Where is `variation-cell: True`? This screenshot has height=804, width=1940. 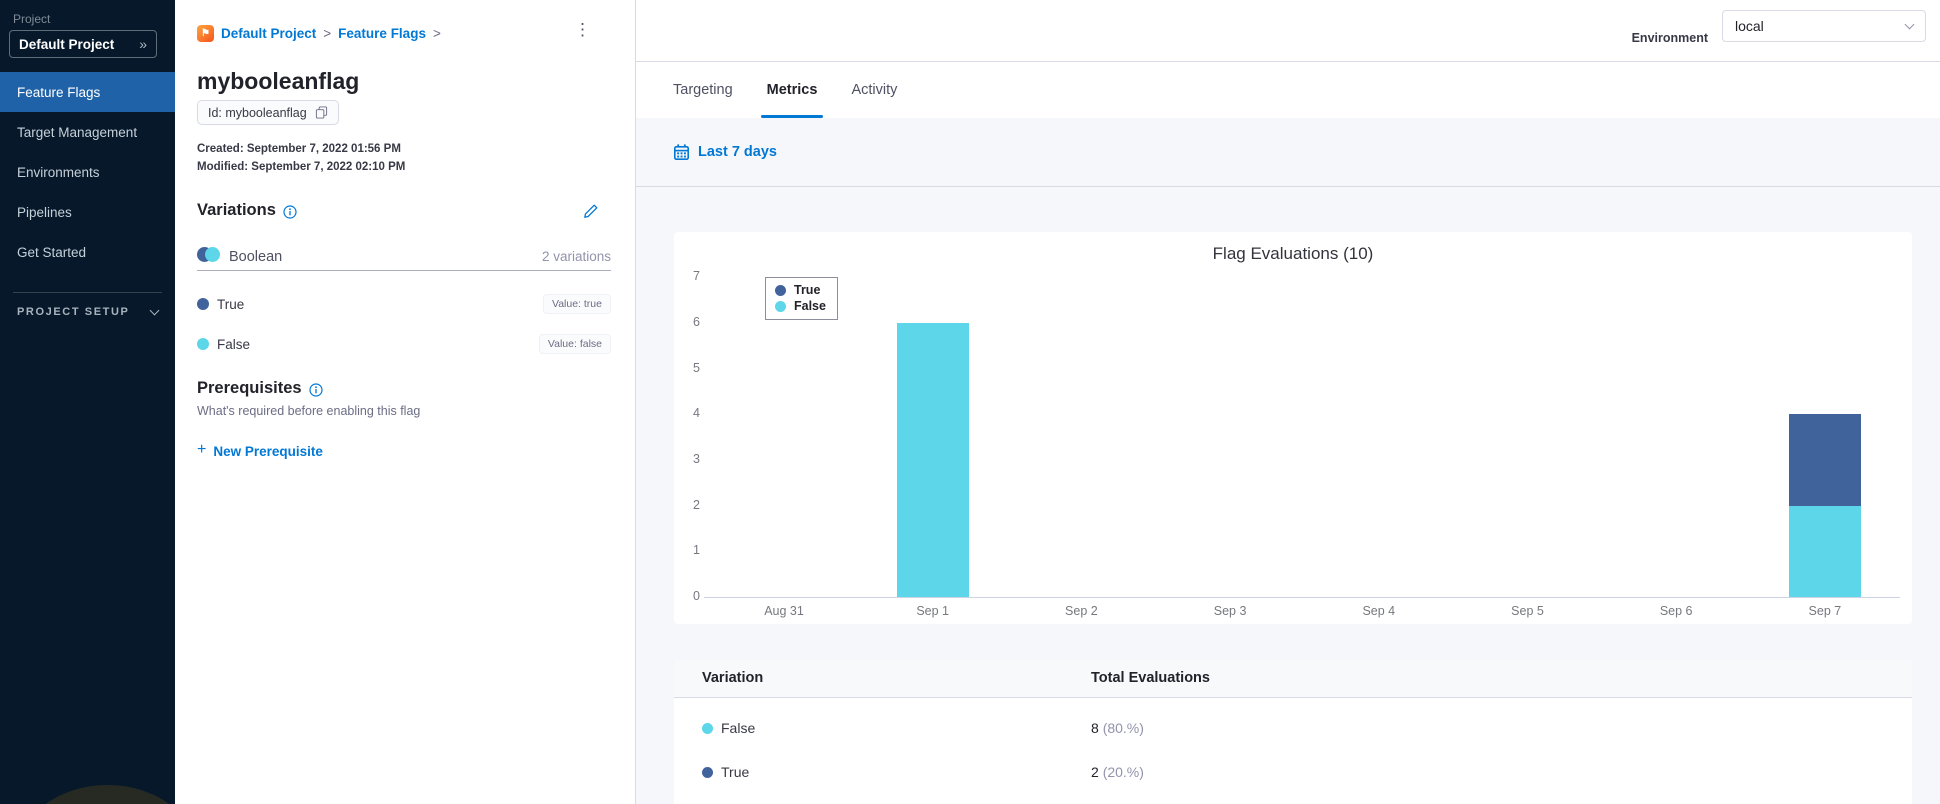 variation-cell: True is located at coordinates (725, 772).